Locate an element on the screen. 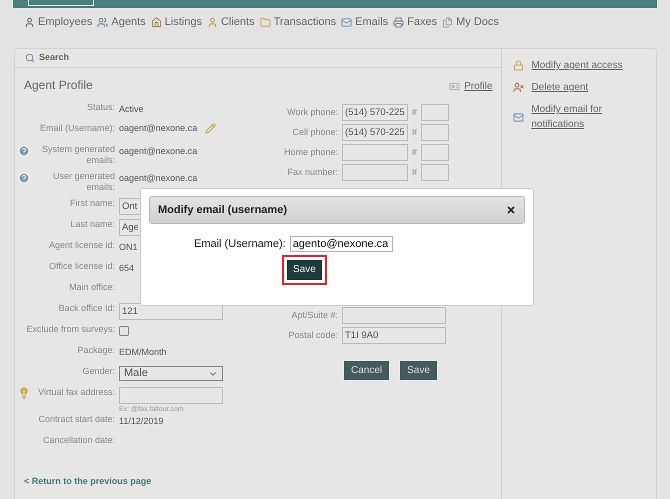 Image resolution: width=670 pixels, height=499 pixels. field-label: Cell phone: is located at coordinates (314, 132).